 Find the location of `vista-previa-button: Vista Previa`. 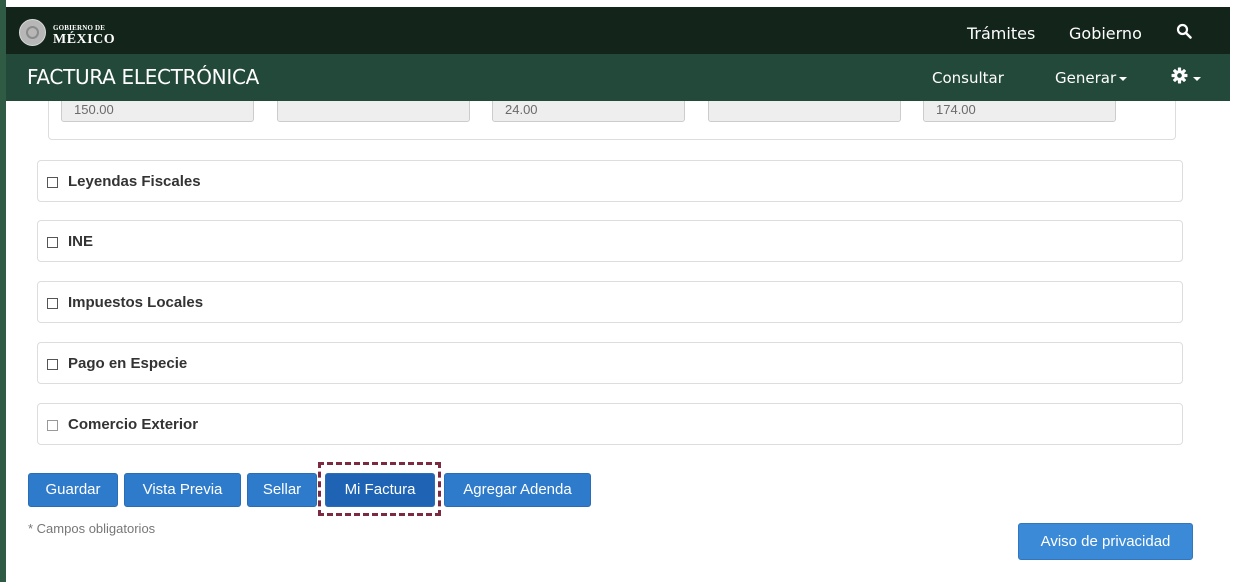

vista-previa-button: Vista Previa is located at coordinates (182, 490).